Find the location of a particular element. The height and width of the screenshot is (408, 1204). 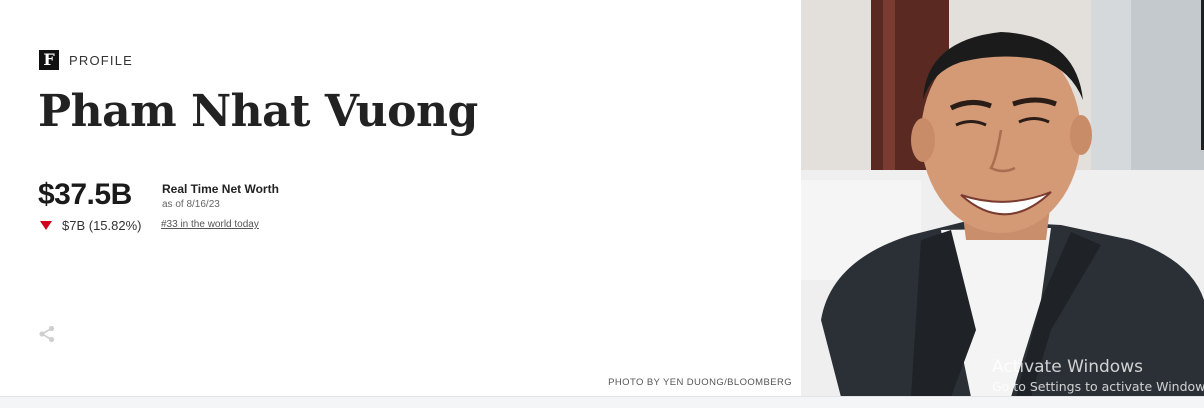

photo-credit: PHOTO BY YEN DUONG/BLOOMBERG is located at coordinates (700, 382).